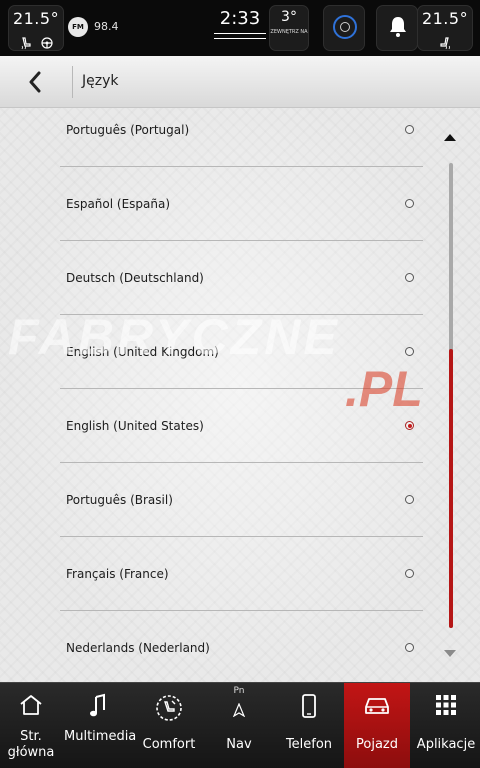 The height and width of the screenshot is (768, 480). What do you see at coordinates (377, 707) in the screenshot?
I see `car-icon` at bounding box center [377, 707].